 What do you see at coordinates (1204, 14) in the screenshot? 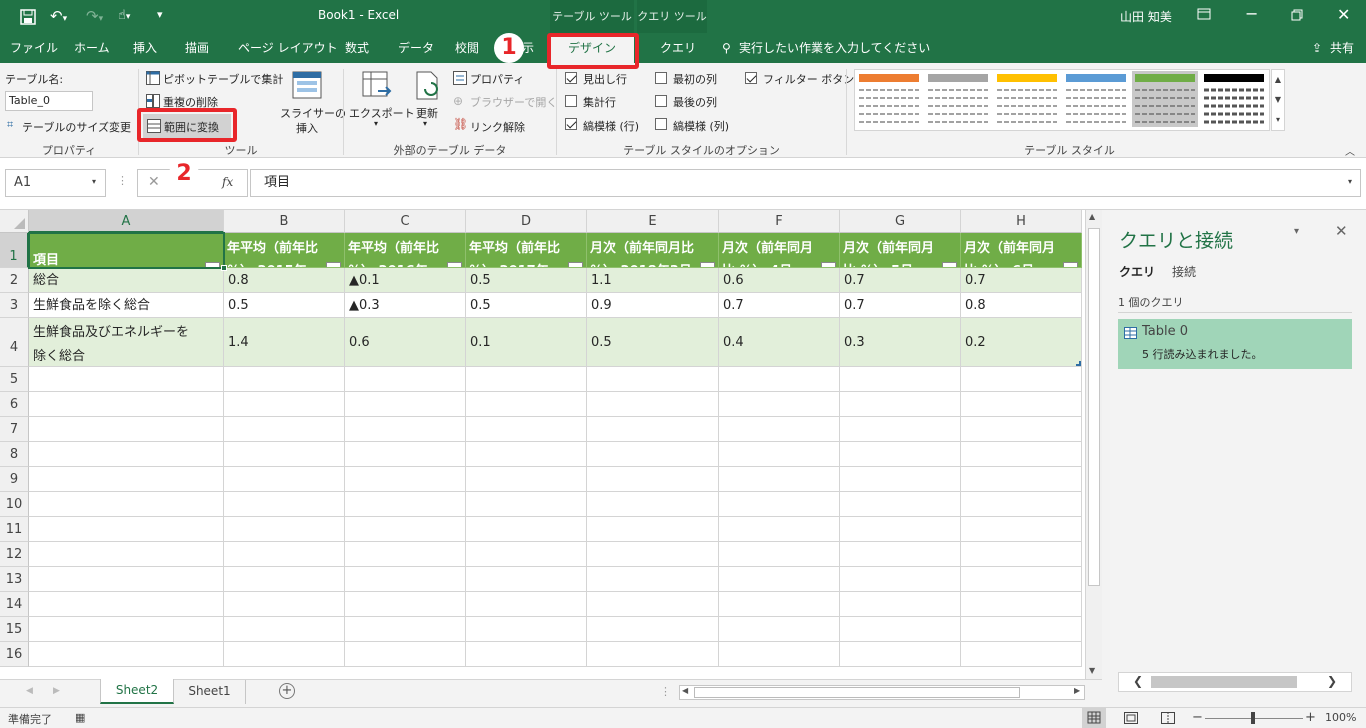
I see `ribbon-display-icon` at bounding box center [1204, 14].